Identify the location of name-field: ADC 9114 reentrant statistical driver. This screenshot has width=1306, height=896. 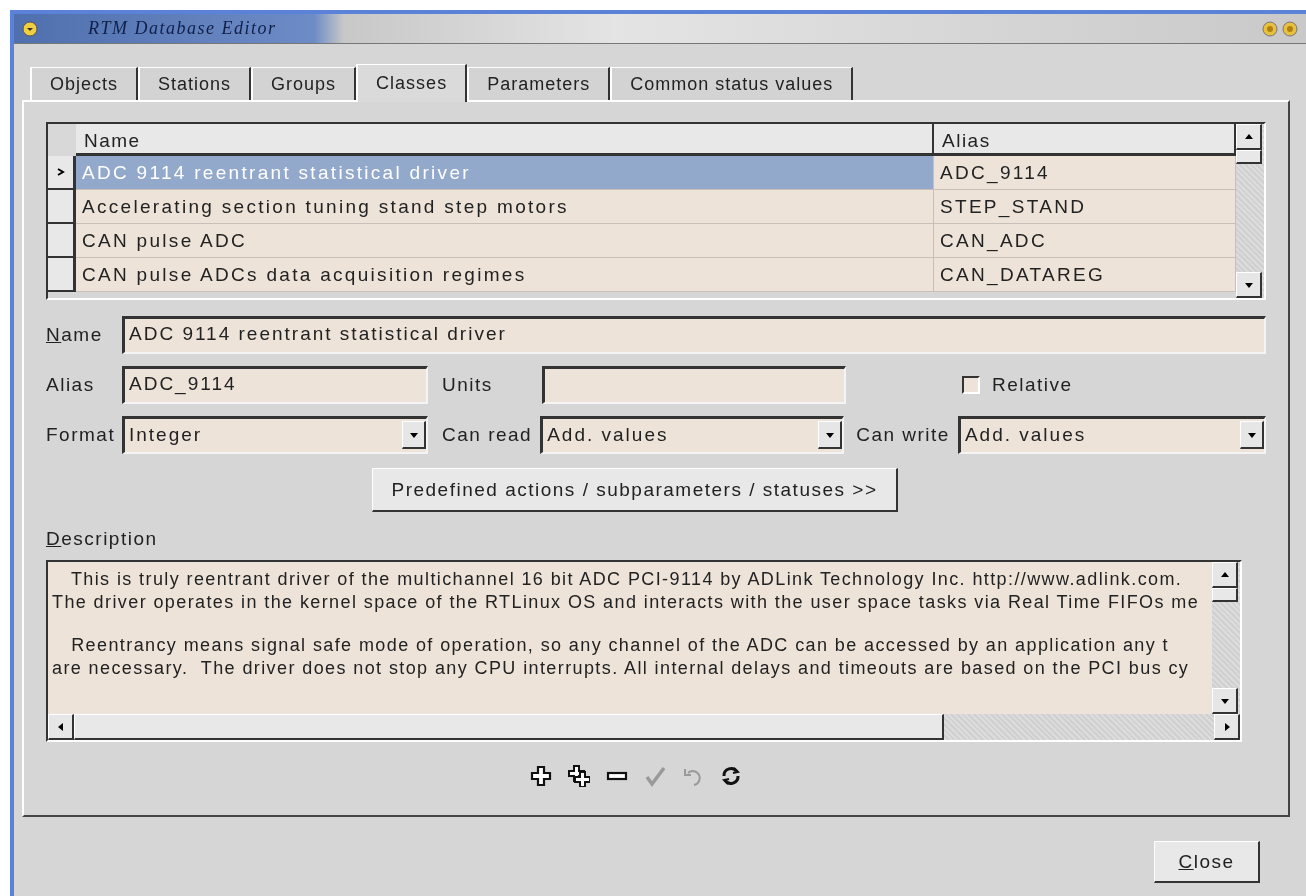
(694, 335).